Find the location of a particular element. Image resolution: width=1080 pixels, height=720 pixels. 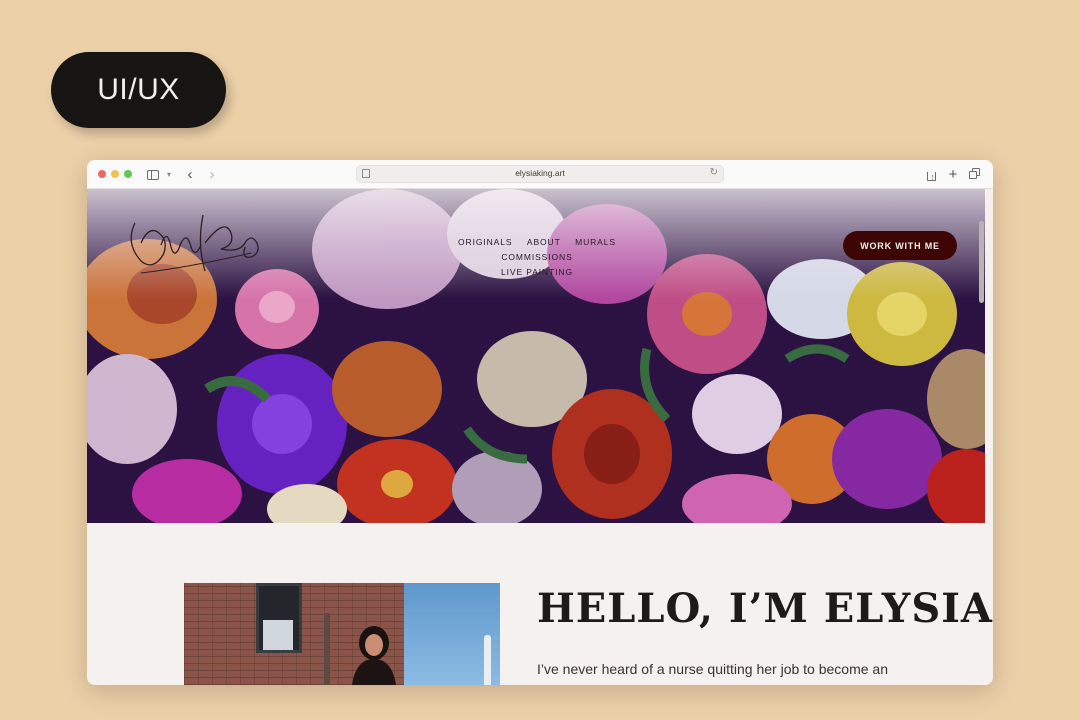

address-bar: elysiaking.art ↻ is located at coordinates (540, 174).